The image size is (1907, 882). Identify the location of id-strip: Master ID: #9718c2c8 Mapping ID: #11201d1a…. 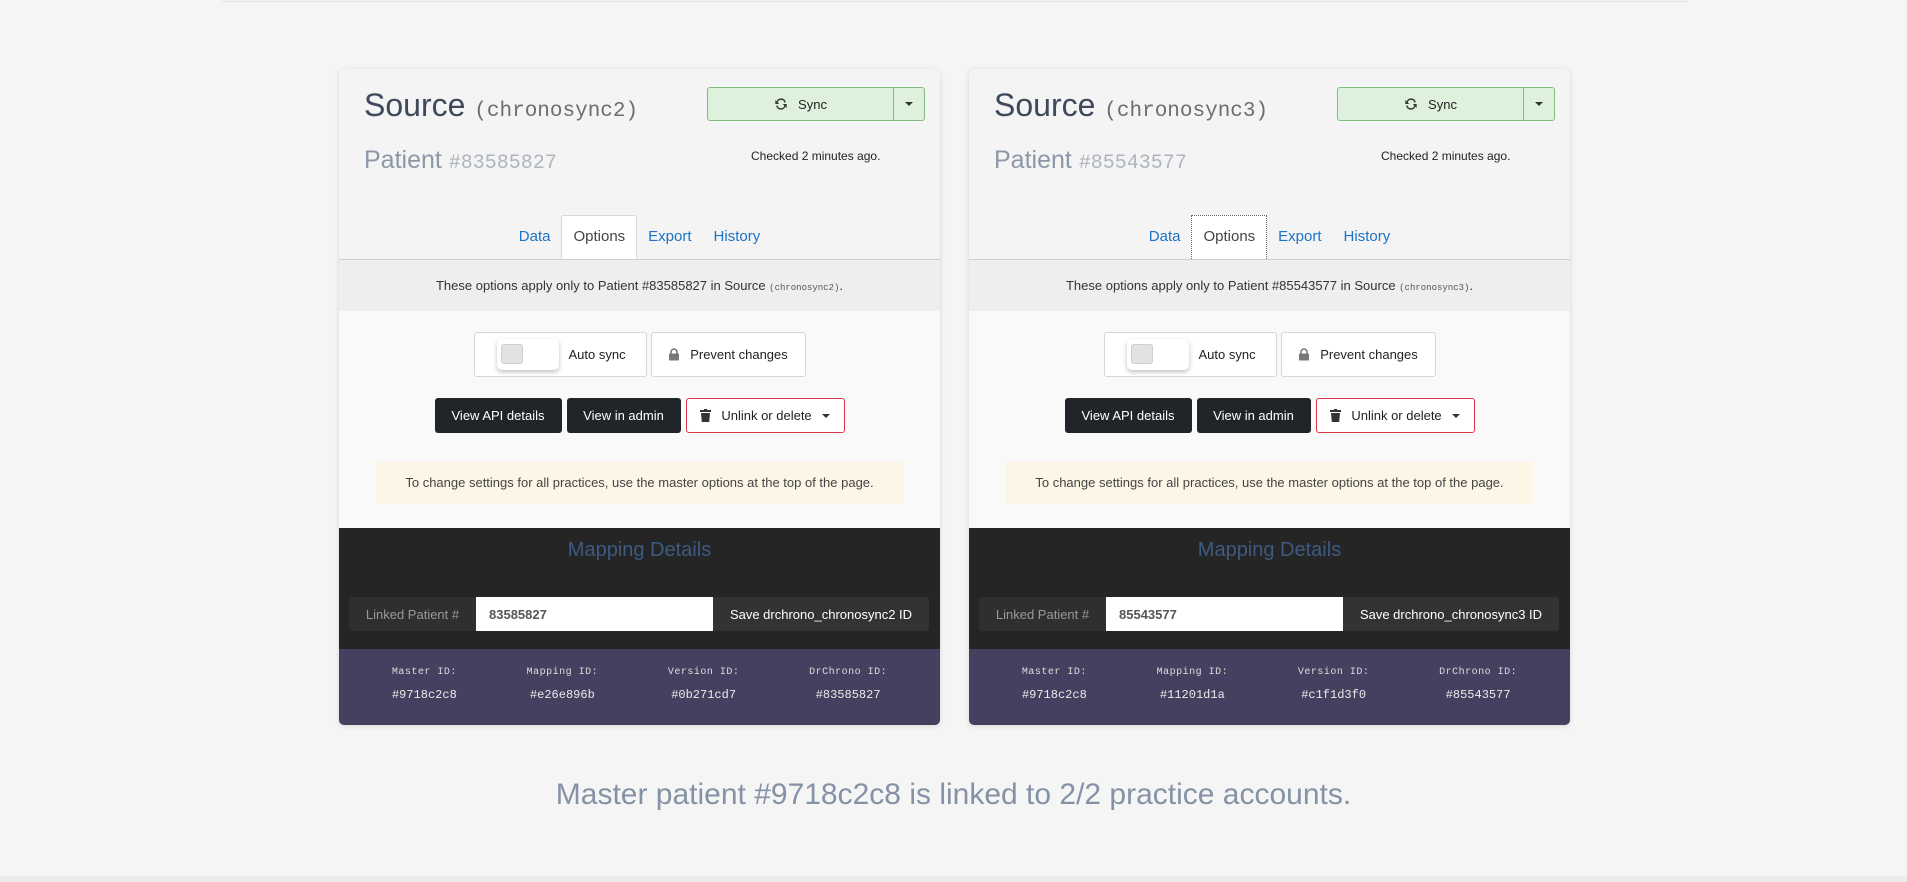
(1269, 687).